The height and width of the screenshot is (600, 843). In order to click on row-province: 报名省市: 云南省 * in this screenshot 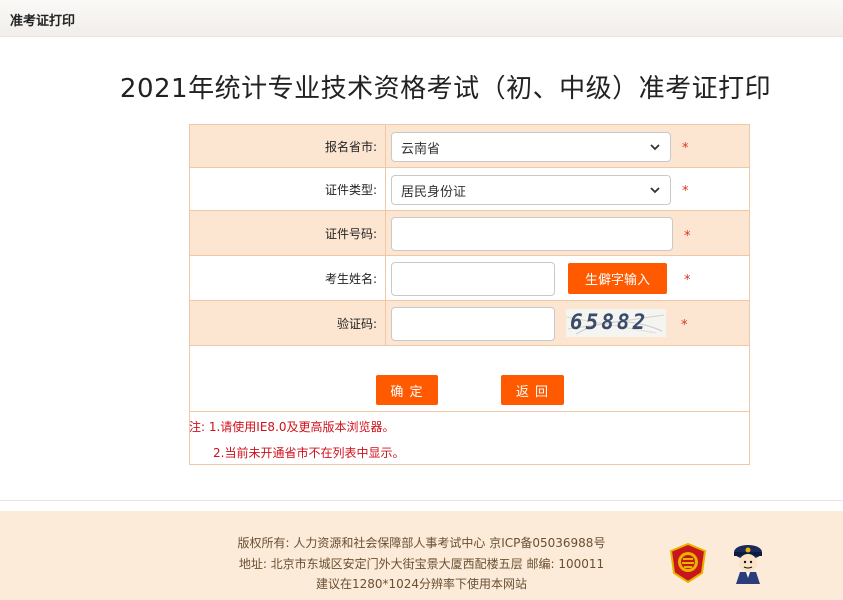, I will do `click(469, 146)`.